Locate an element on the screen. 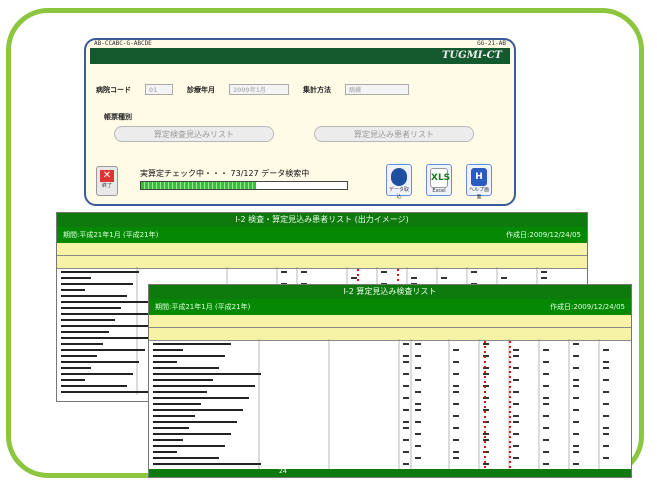  report-back-date: 作成日:2009/12/24/05 is located at coordinates (543, 235).